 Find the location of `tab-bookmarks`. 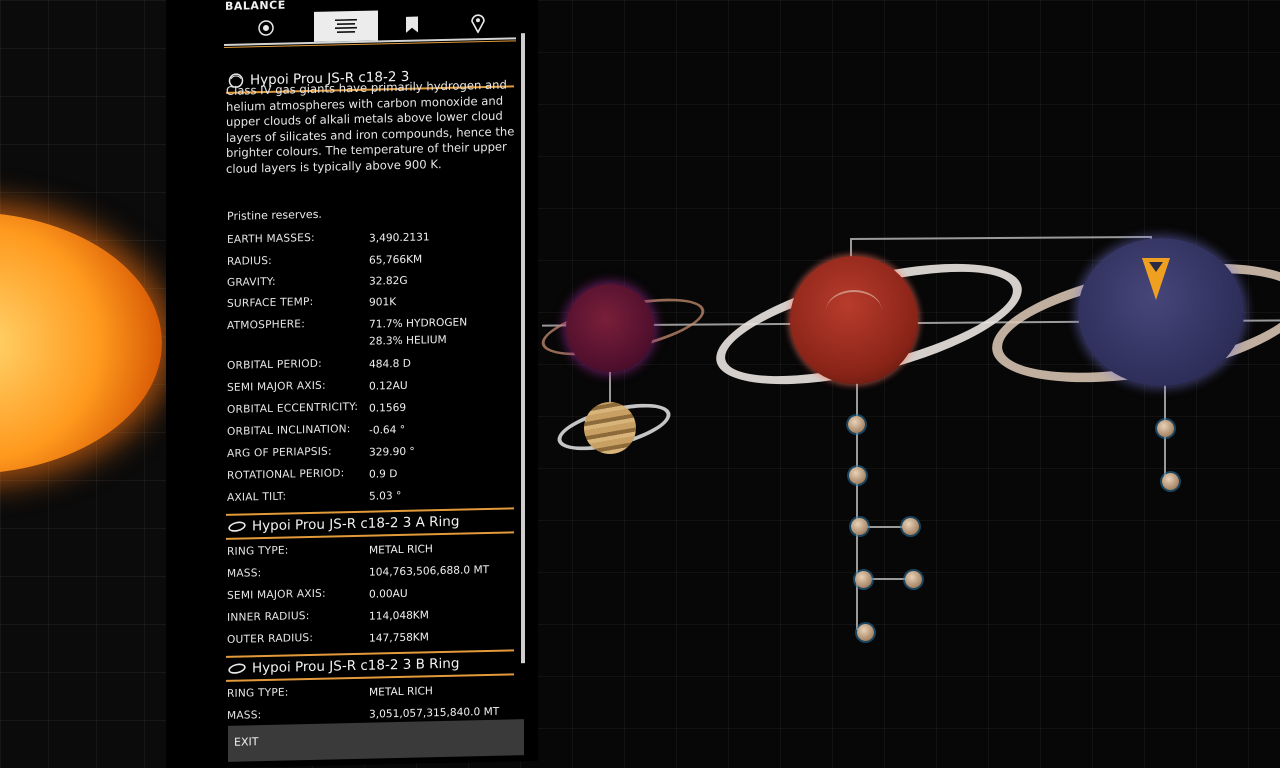

tab-bookmarks is located at coordinates (412, 24).